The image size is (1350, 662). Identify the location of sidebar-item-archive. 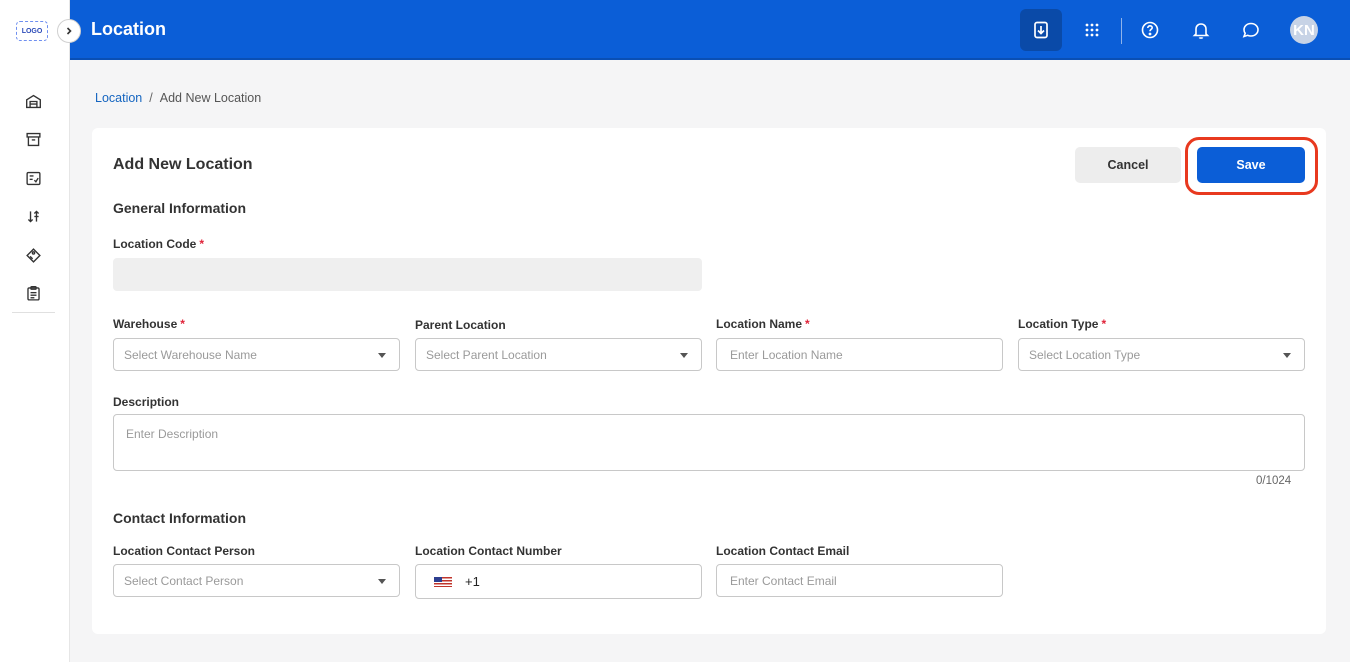
(33, 140).